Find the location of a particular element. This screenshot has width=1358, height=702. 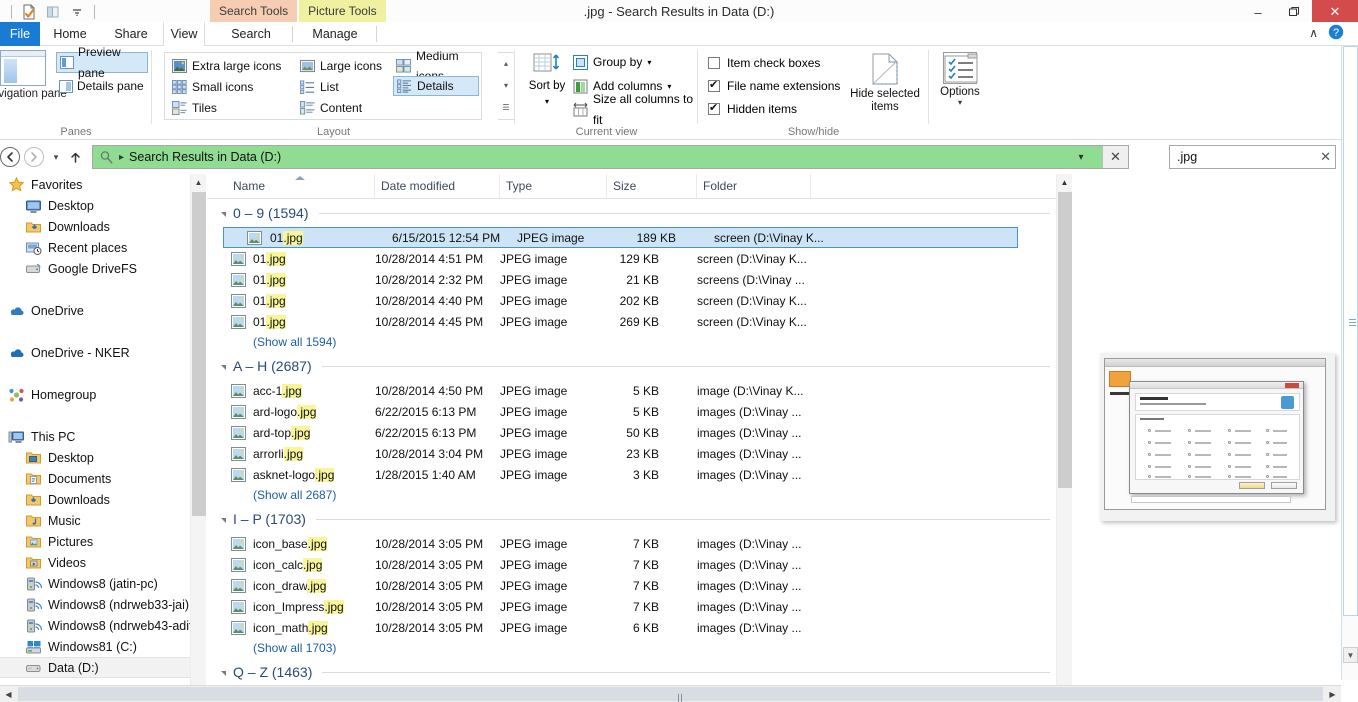

hscroll-left-icon: ◀ is located at coordinates (8, 694).